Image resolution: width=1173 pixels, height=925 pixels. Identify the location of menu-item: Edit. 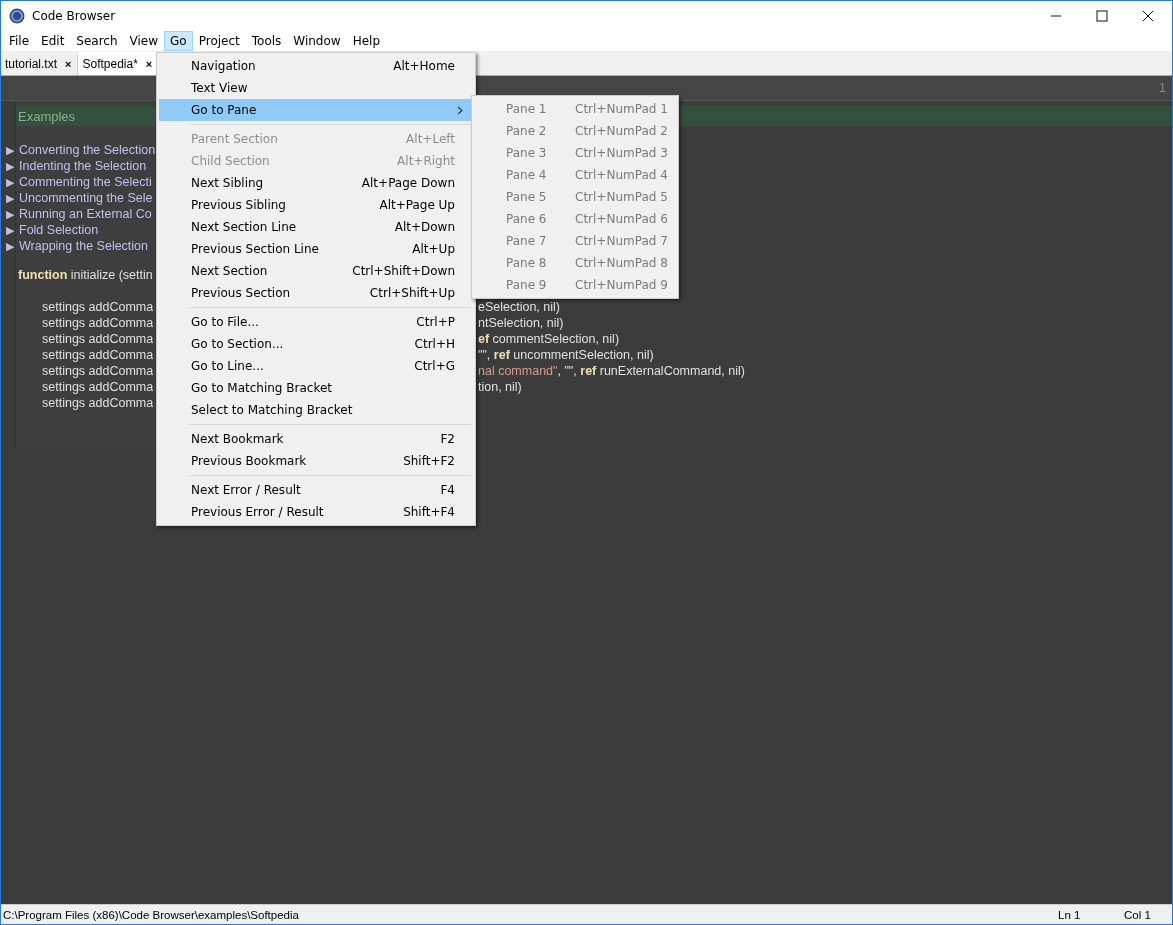
(53, 41).